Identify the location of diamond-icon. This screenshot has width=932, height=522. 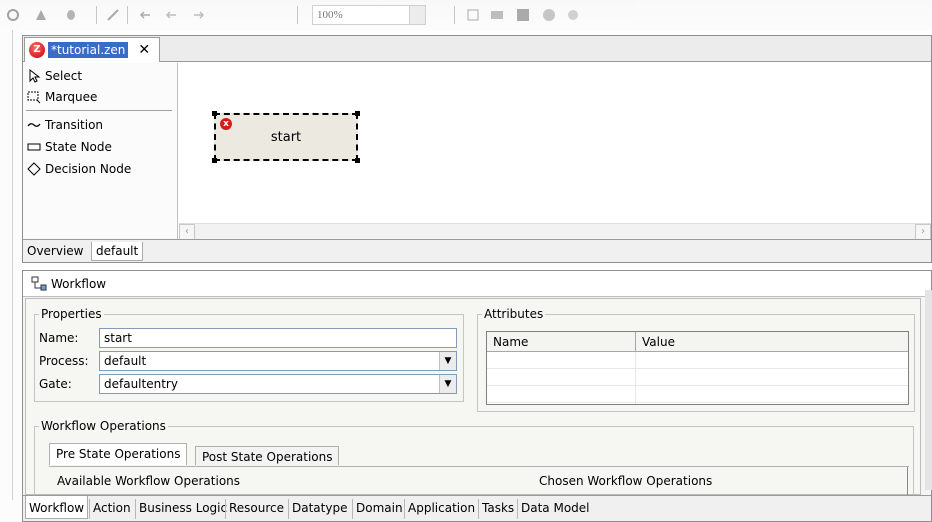
(34, 169).